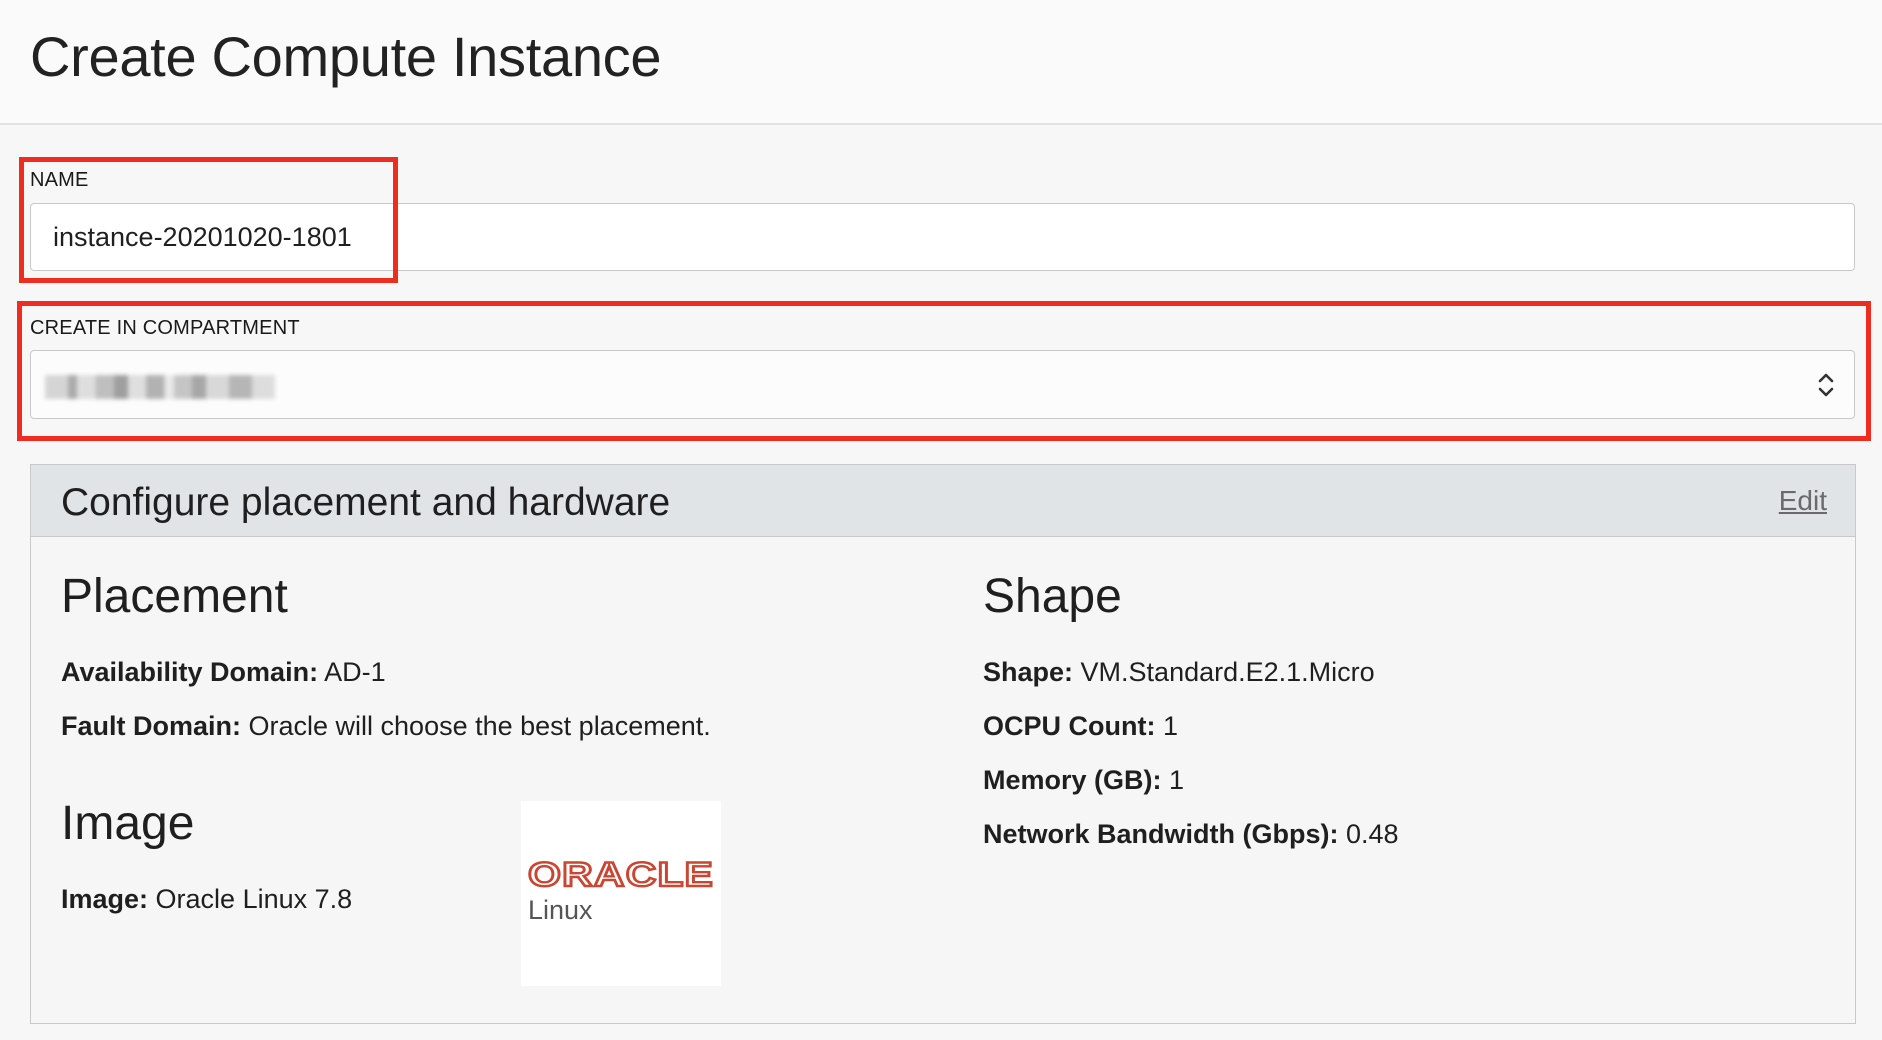  Describe the element at coordinates (165, 328) in the screenshot. I see `compartment-label: CREATE IN COMPARTMENT` at that location.